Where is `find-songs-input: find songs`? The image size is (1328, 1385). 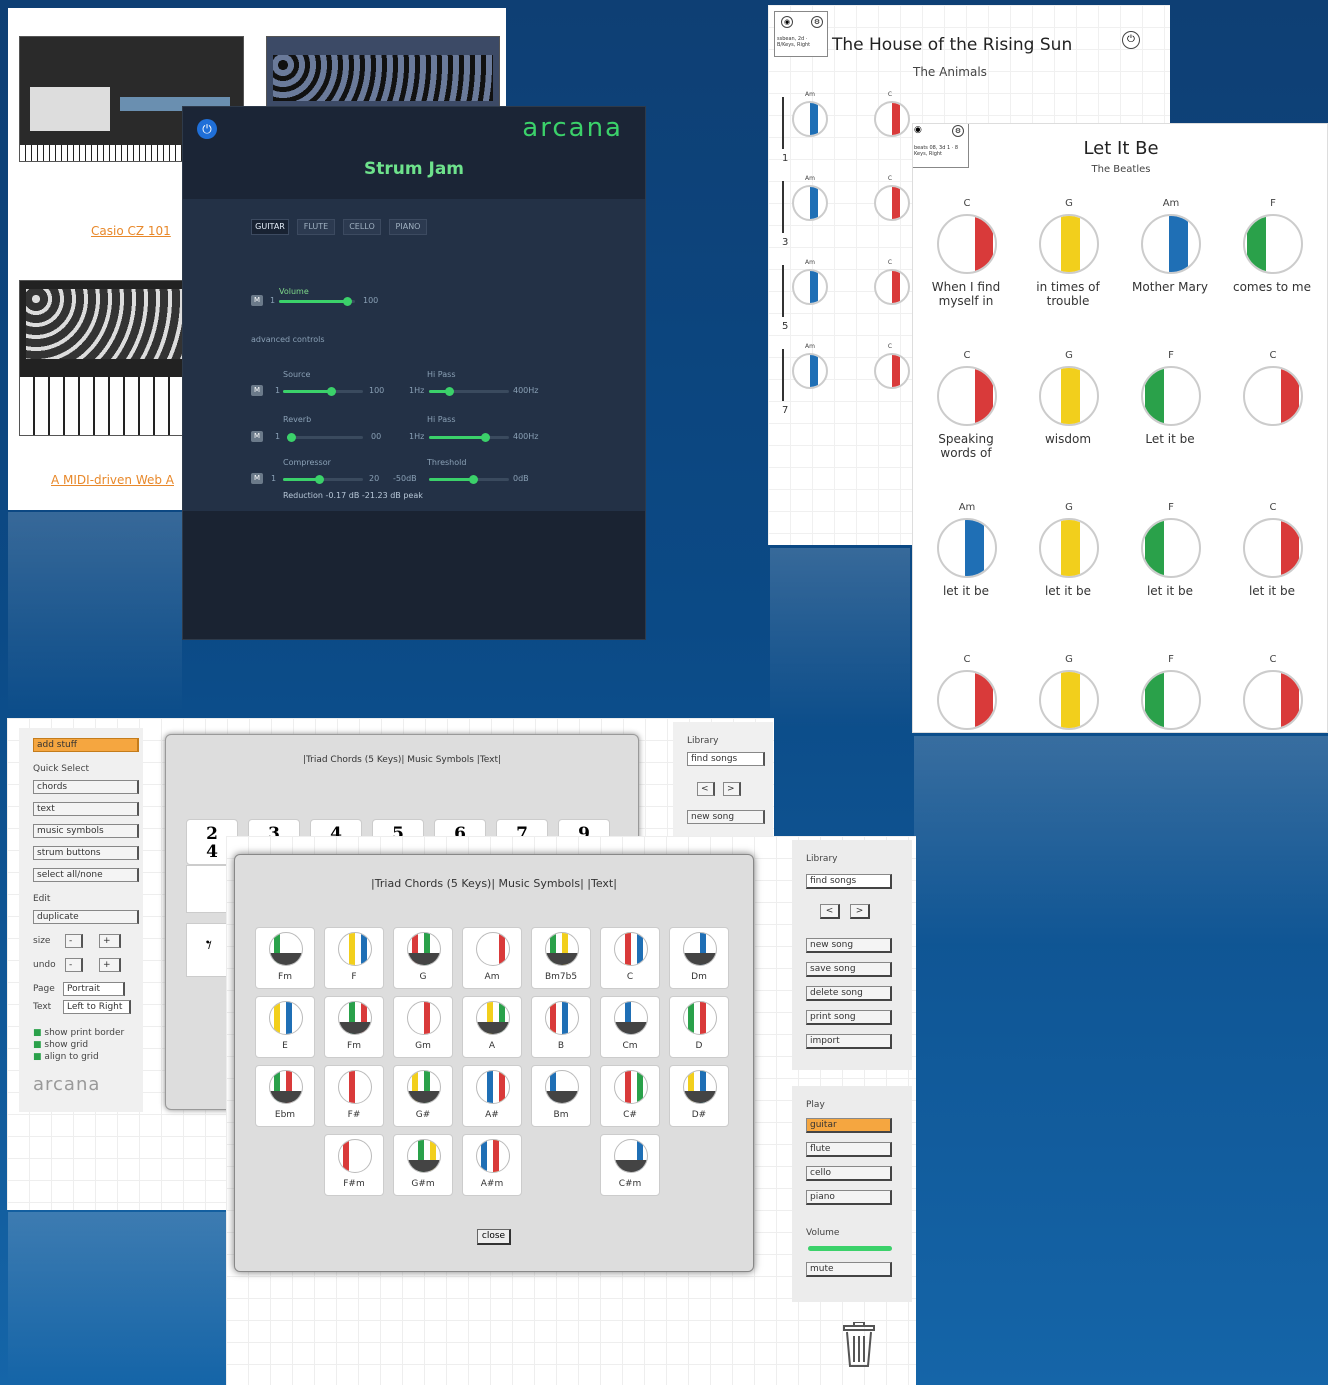 find-songs-input: find songs is located at coordinates (849, 881).